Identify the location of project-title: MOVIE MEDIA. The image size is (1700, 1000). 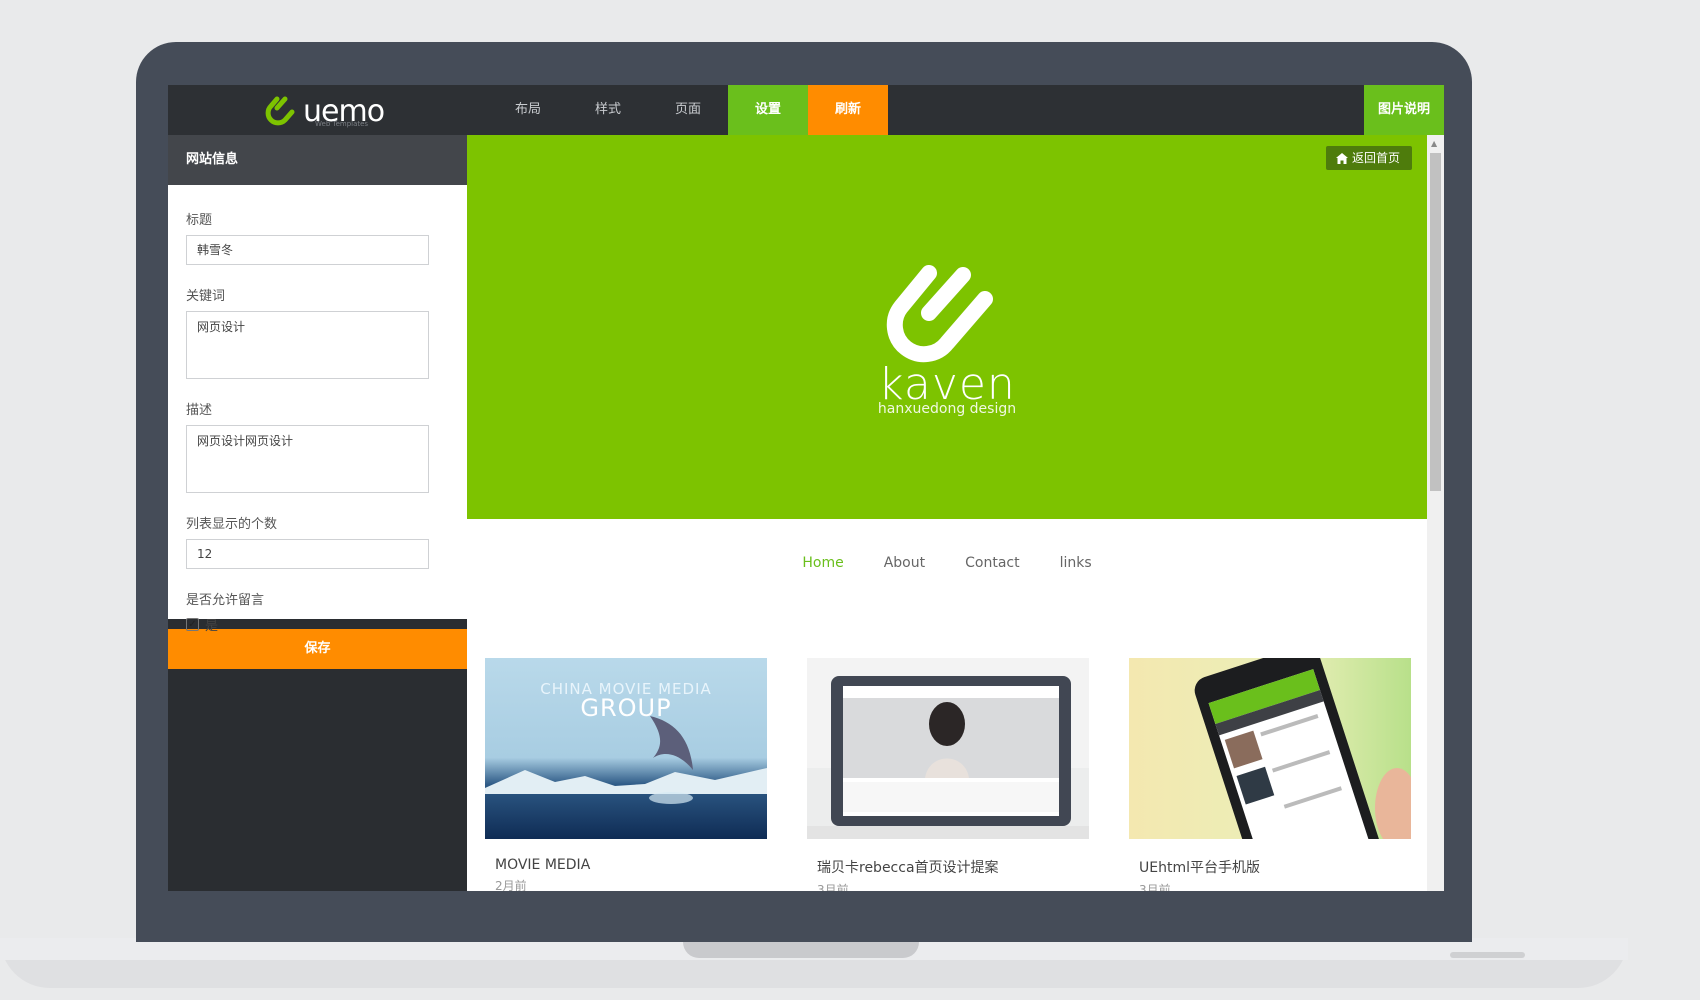
(631, 865).